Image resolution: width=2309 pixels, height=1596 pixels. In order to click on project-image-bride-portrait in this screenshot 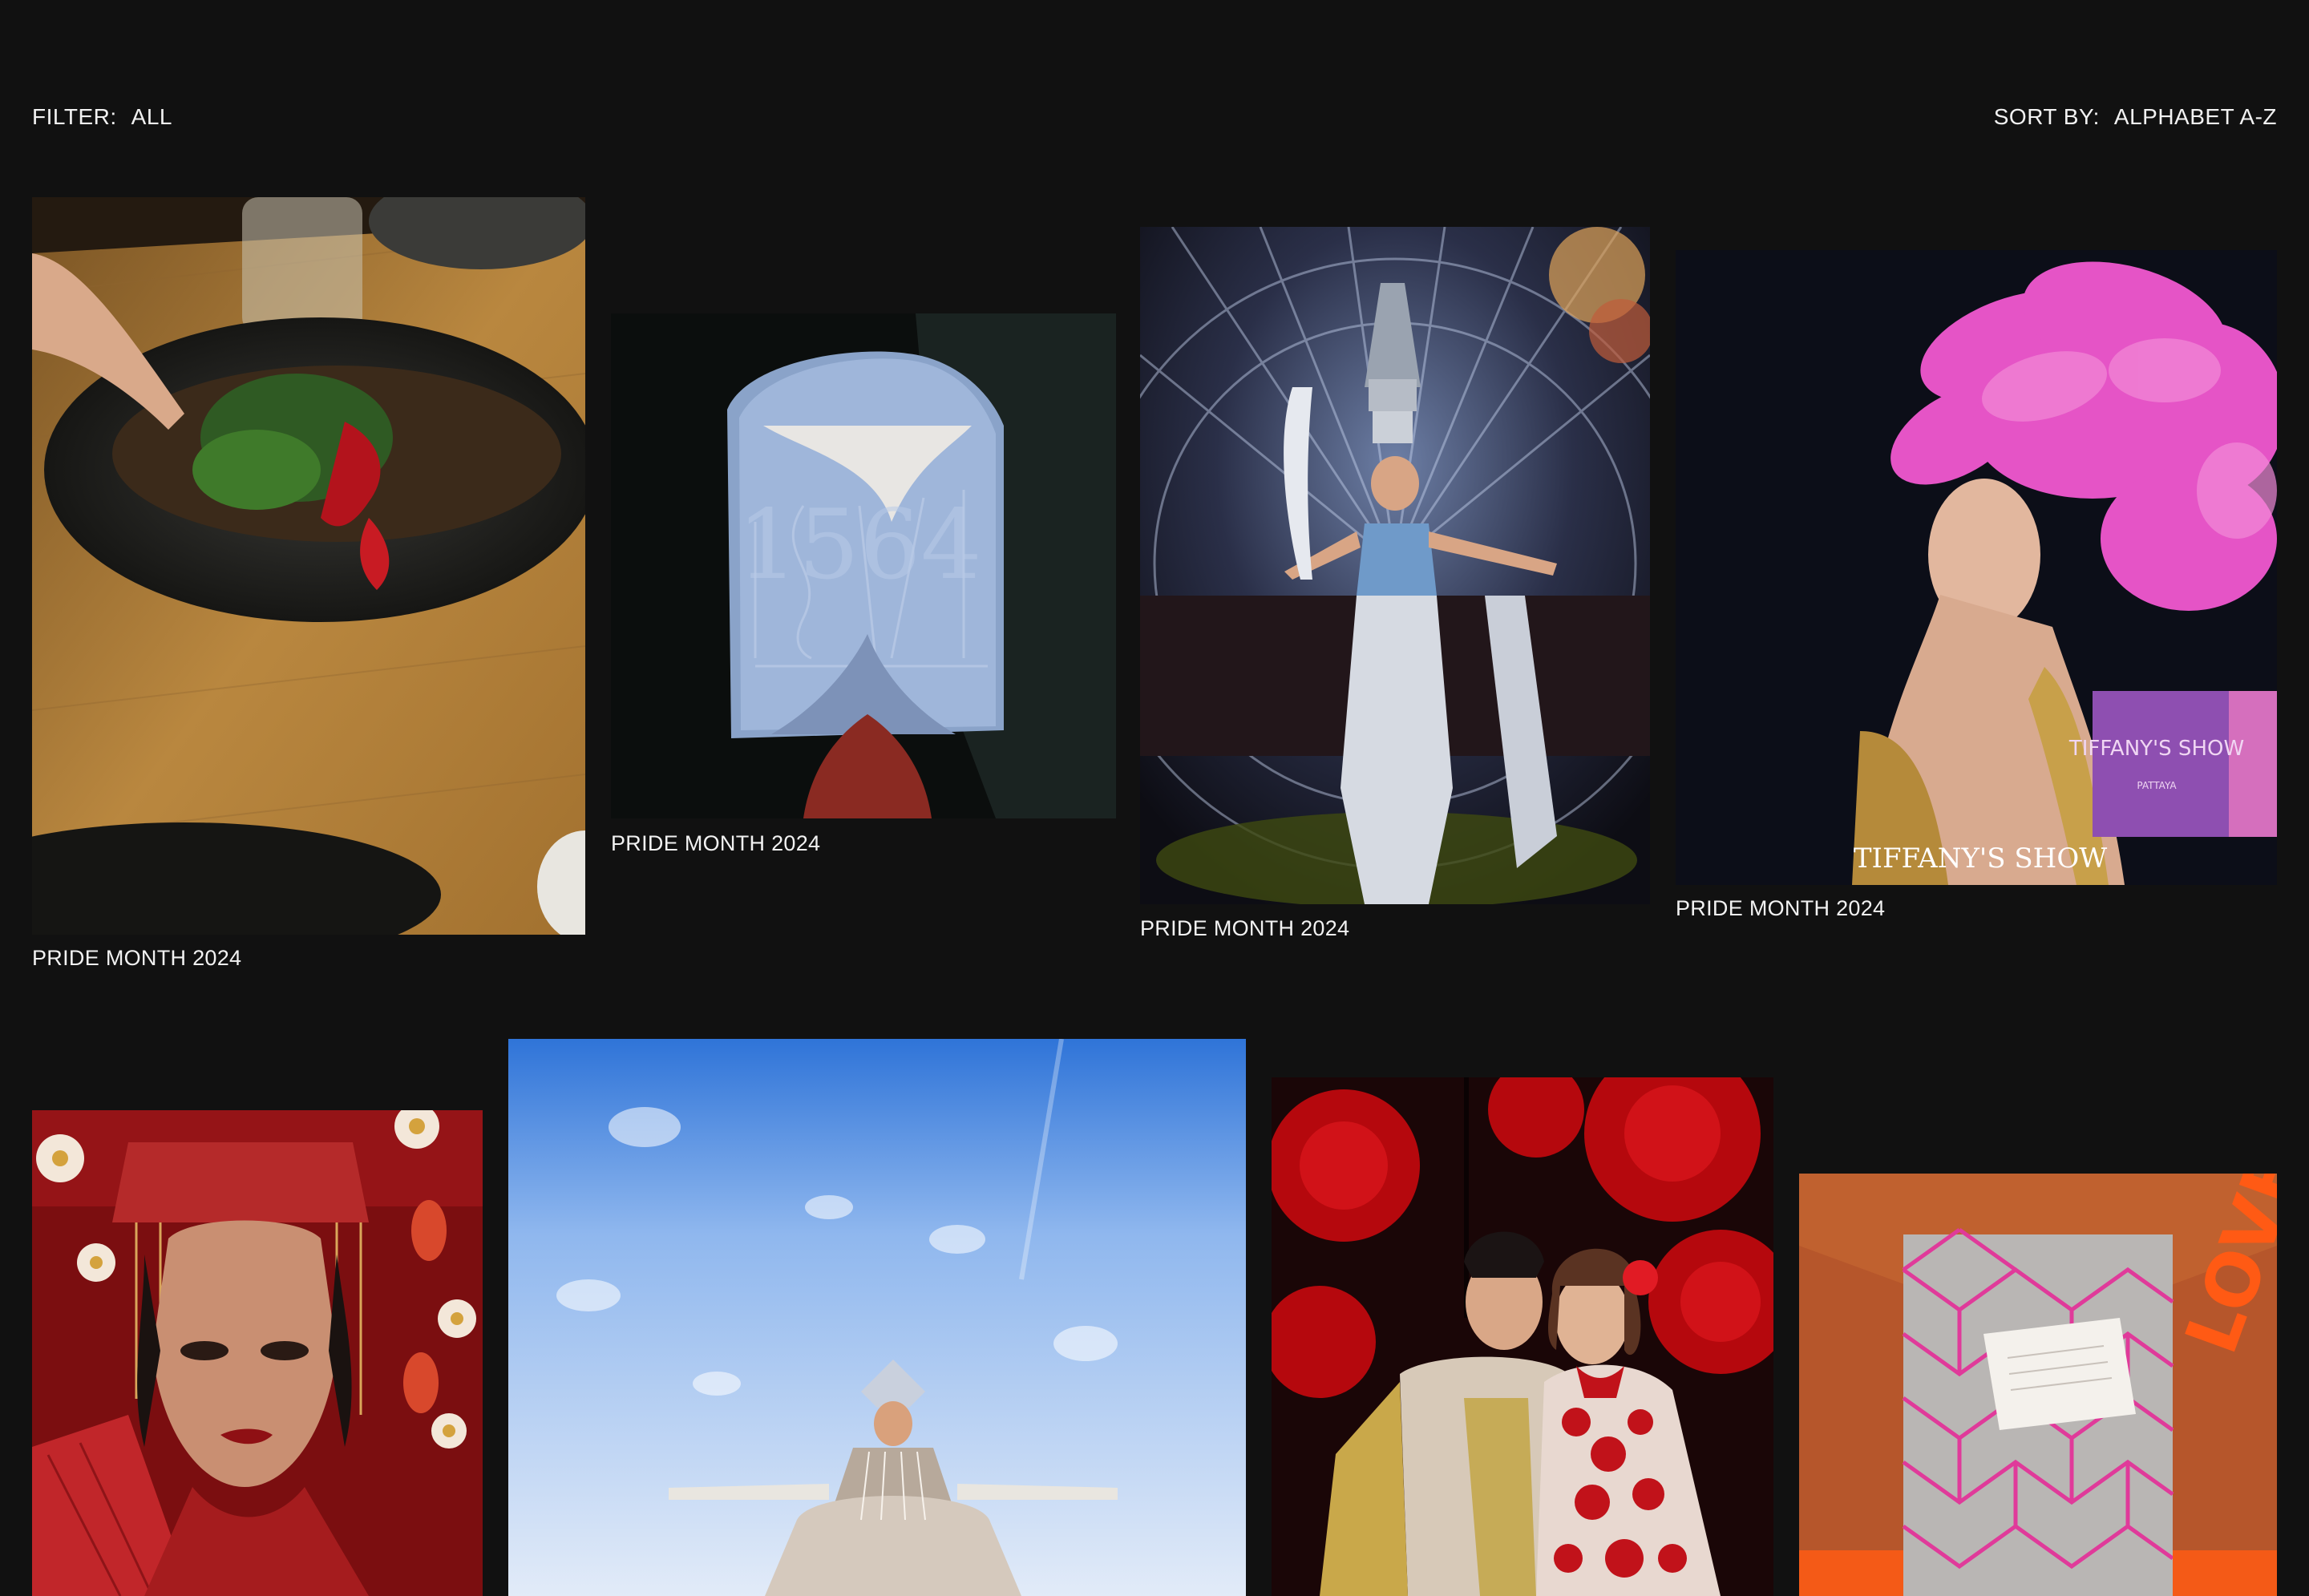, I will do `click(257, 1353)`.